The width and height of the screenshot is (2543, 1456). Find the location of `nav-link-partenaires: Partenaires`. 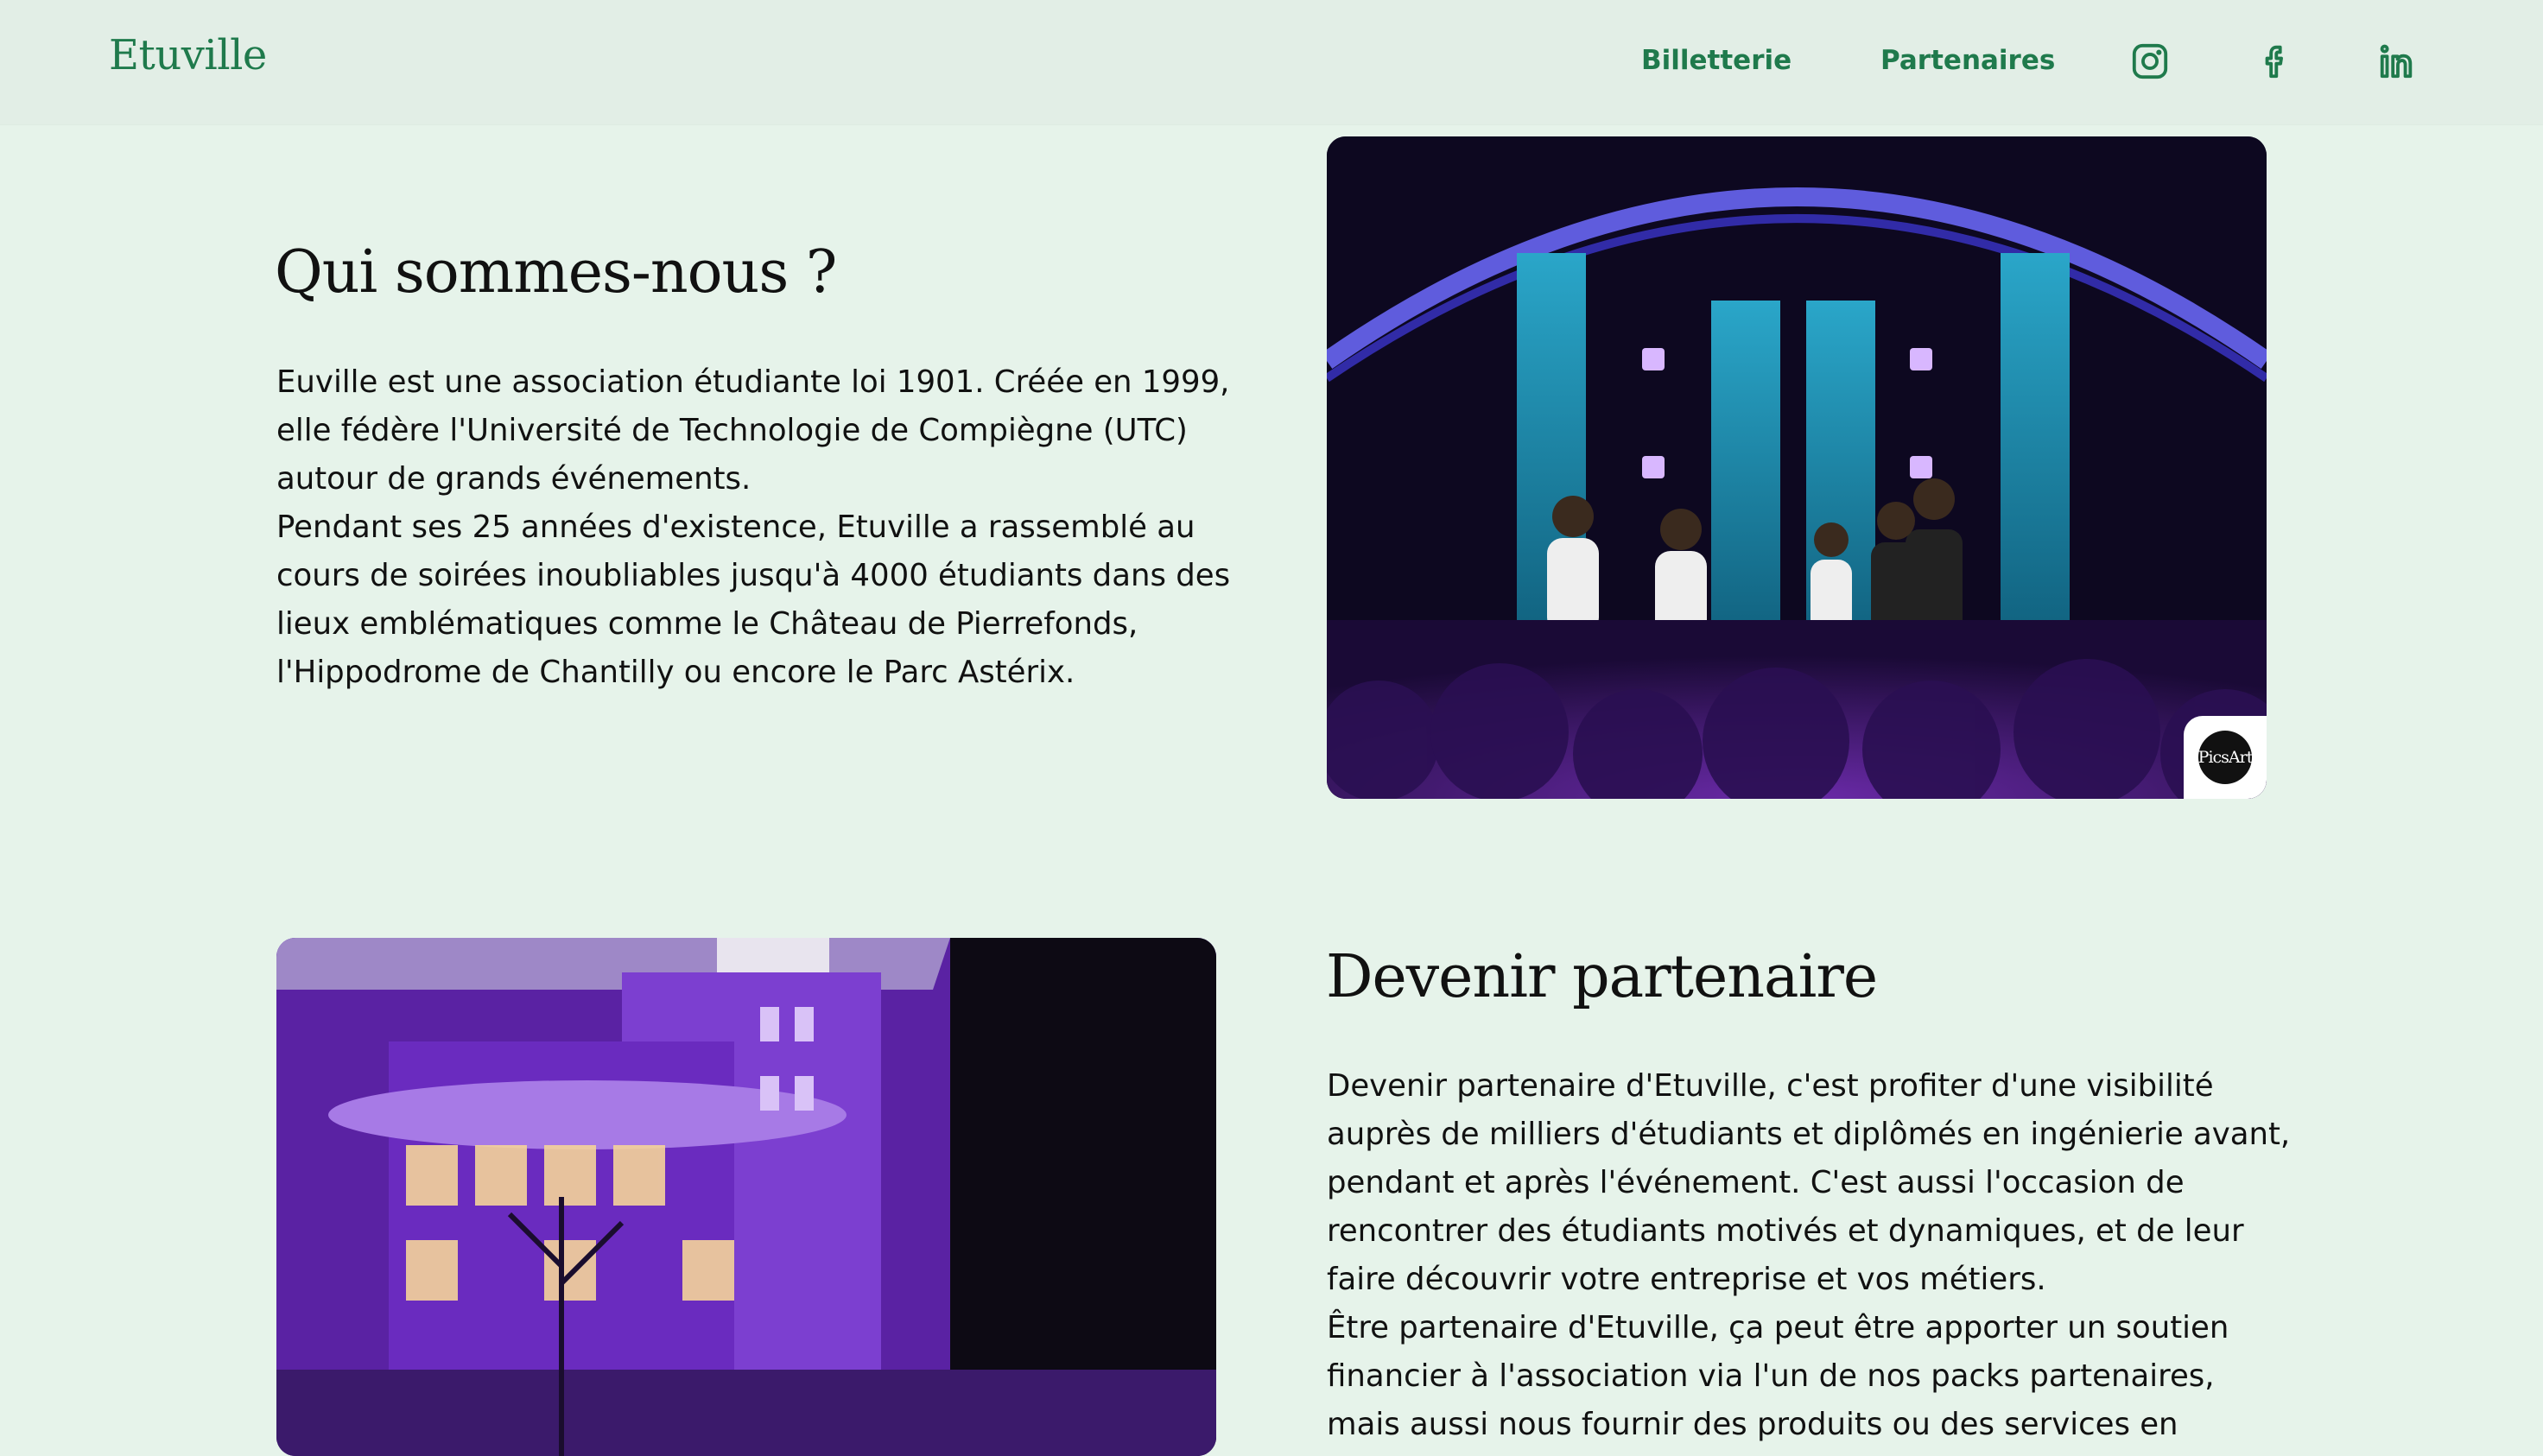

nav-link-partenaires: Partenaires is located at coordinates (1967, 61).